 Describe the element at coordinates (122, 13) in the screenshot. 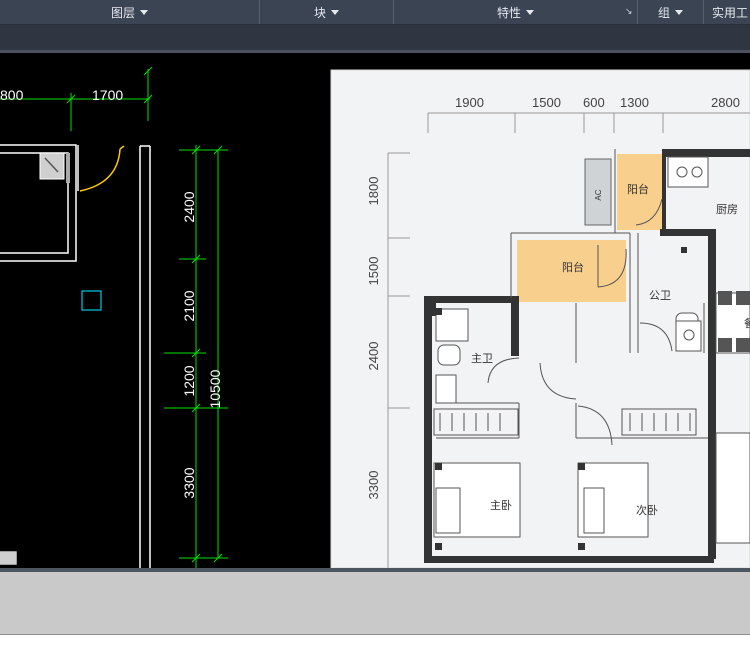

I see `layers-panel-label: 图层` at that location.